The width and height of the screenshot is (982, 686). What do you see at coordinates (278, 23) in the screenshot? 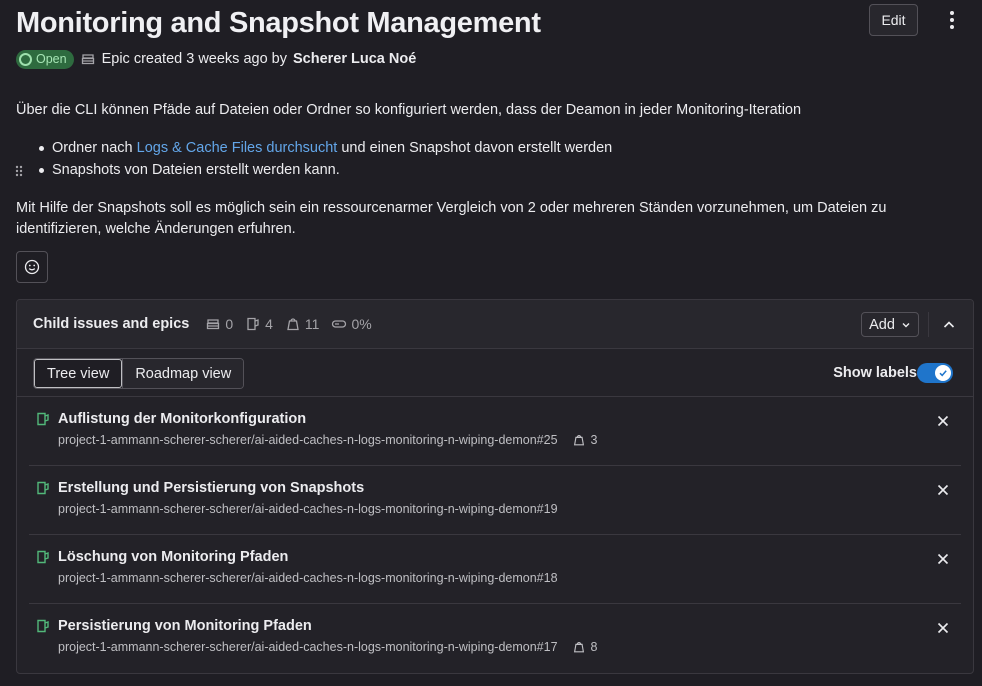
I see `page-title: Monitoring and Snapshot Management` at bounding box center [278, 23].